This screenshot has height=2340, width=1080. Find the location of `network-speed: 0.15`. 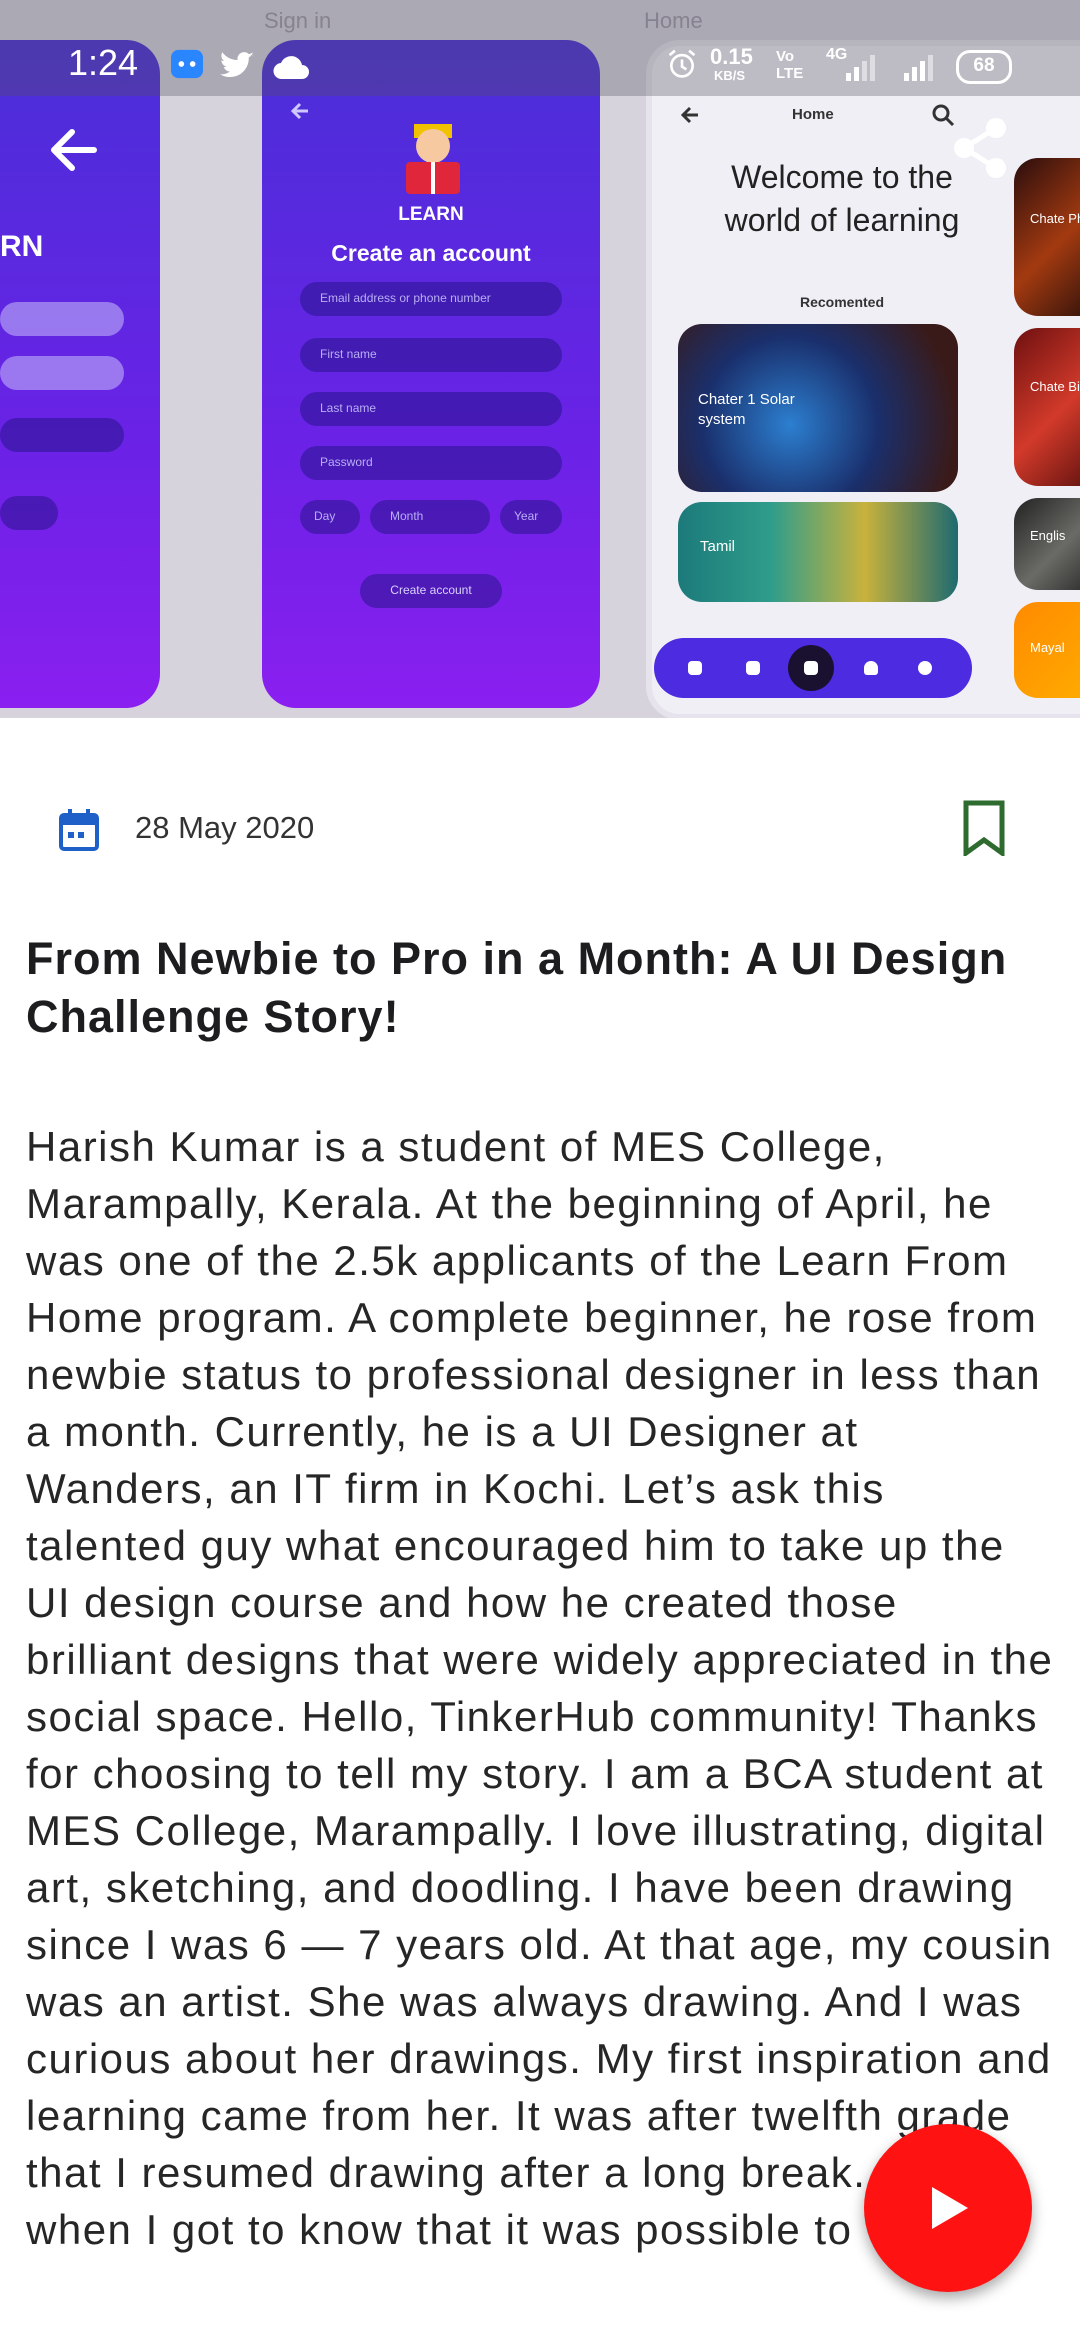

network-speed: 0.15 is located at coordinates (731, 56).